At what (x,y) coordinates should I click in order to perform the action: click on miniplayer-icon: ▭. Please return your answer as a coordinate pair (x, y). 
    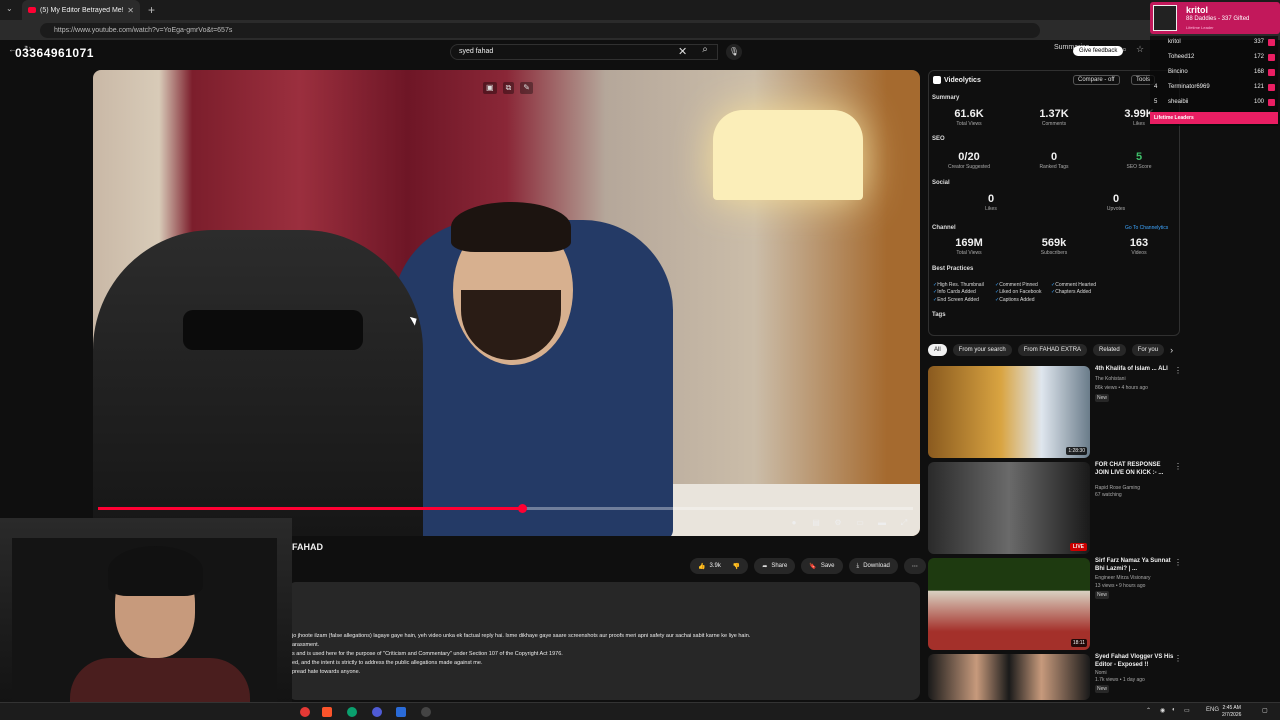
    Looking at the image, I should click on (860, 524).